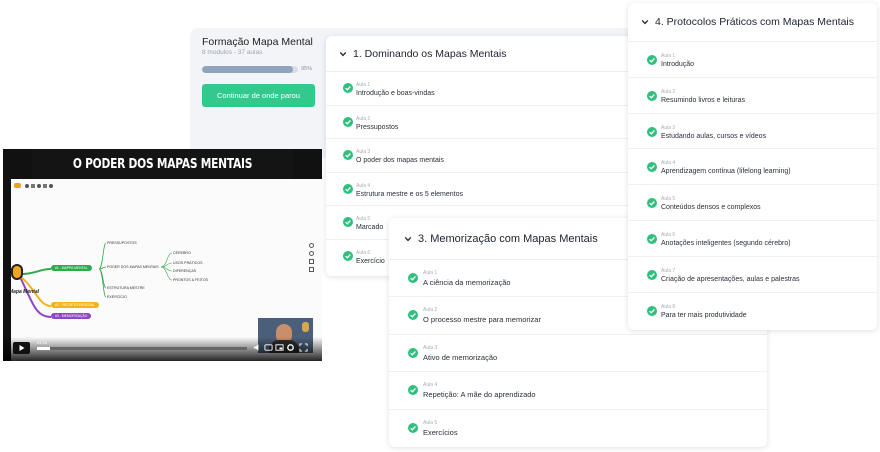 This screenshot has height=452, width=880. What do you see at coordinates (257, 42) in the screenshot?
I see `course-title: Formação Mapa Mental` at bounding box center [257, 42].